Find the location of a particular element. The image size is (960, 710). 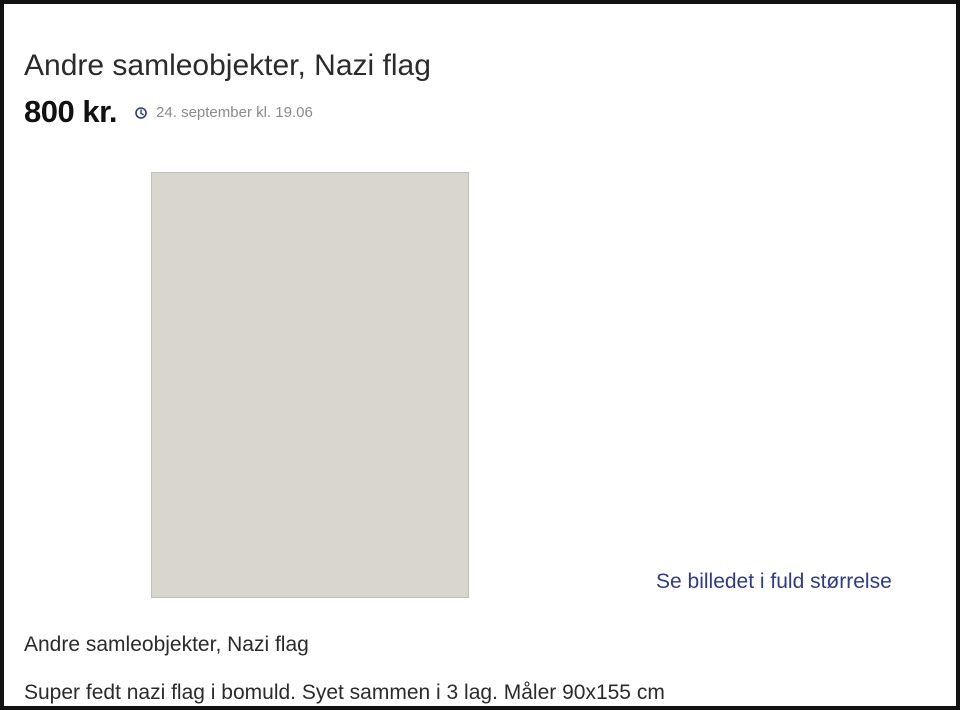

listing-title: Andre samleobjekter, Nazi flag is located at coordinates (227, 65).